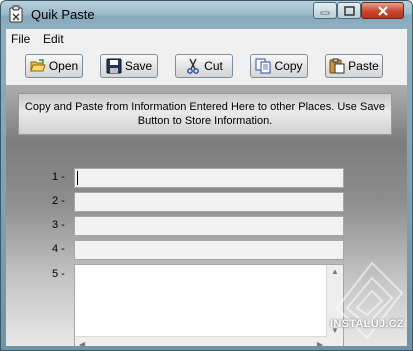  What do you see at coordinates (58, 177) in the screenshot?
I see `field-1-label: 1 -` at bounding box center [58, 177].